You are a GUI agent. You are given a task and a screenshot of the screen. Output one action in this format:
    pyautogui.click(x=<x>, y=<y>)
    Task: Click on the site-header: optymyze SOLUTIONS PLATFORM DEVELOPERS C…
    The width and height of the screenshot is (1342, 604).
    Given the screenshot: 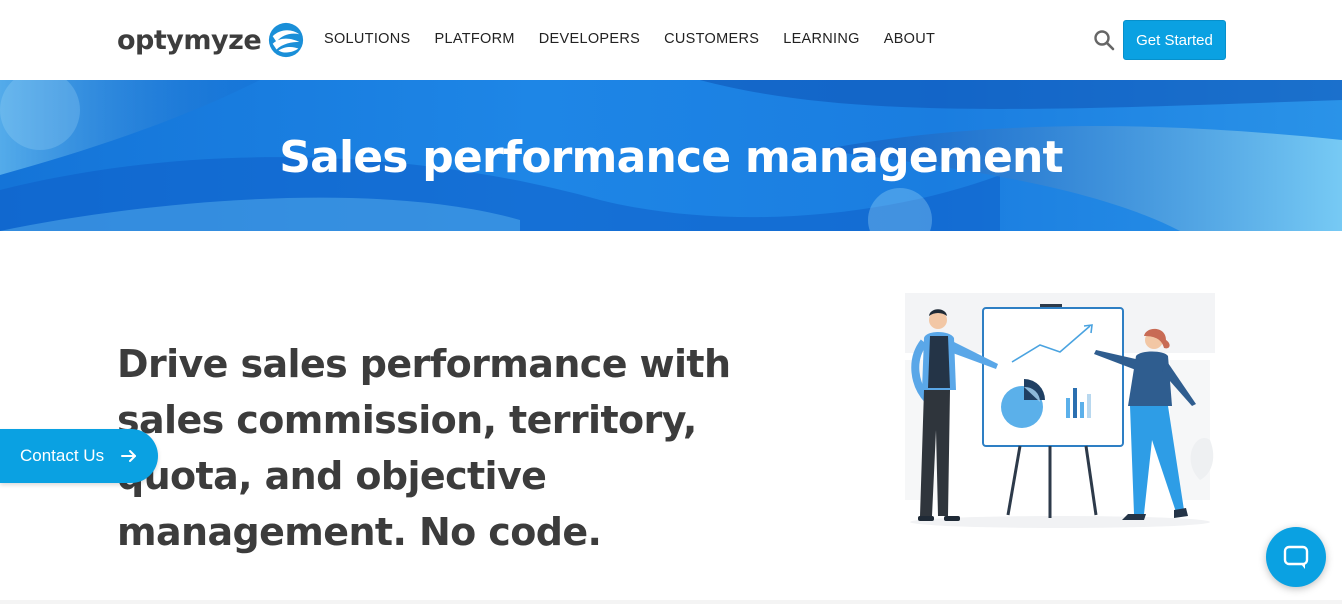 What is the action you would take?
    pyautogui.click(x=671, y=40)
    